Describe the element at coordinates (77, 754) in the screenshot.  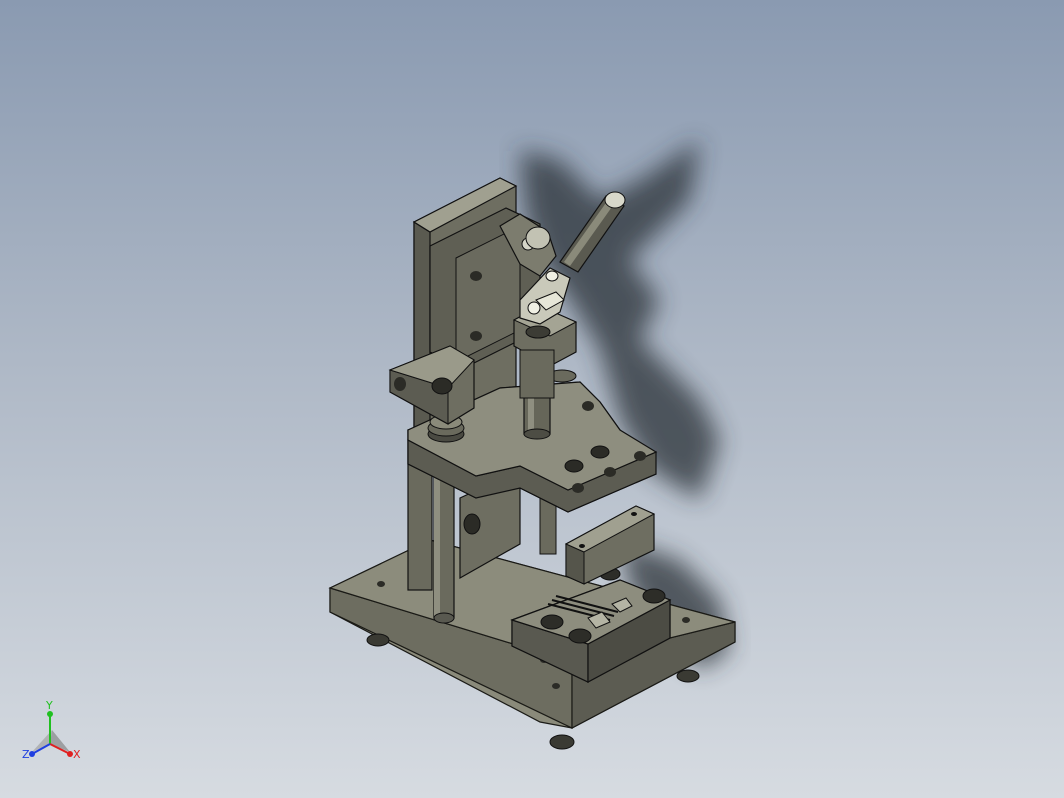
I see `triad-x-label: X` at that location.